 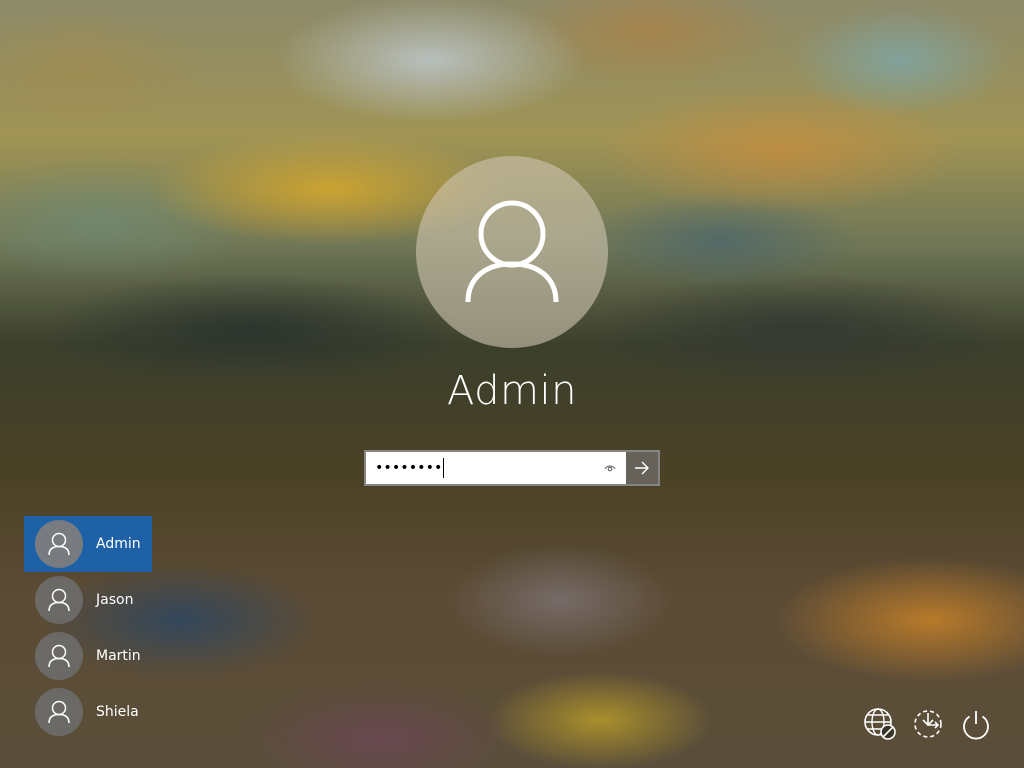 What do you see at coordinates (512, 391) in the screenshot?
I see `current-user-name: Admin` at bounding box center [512, 391].